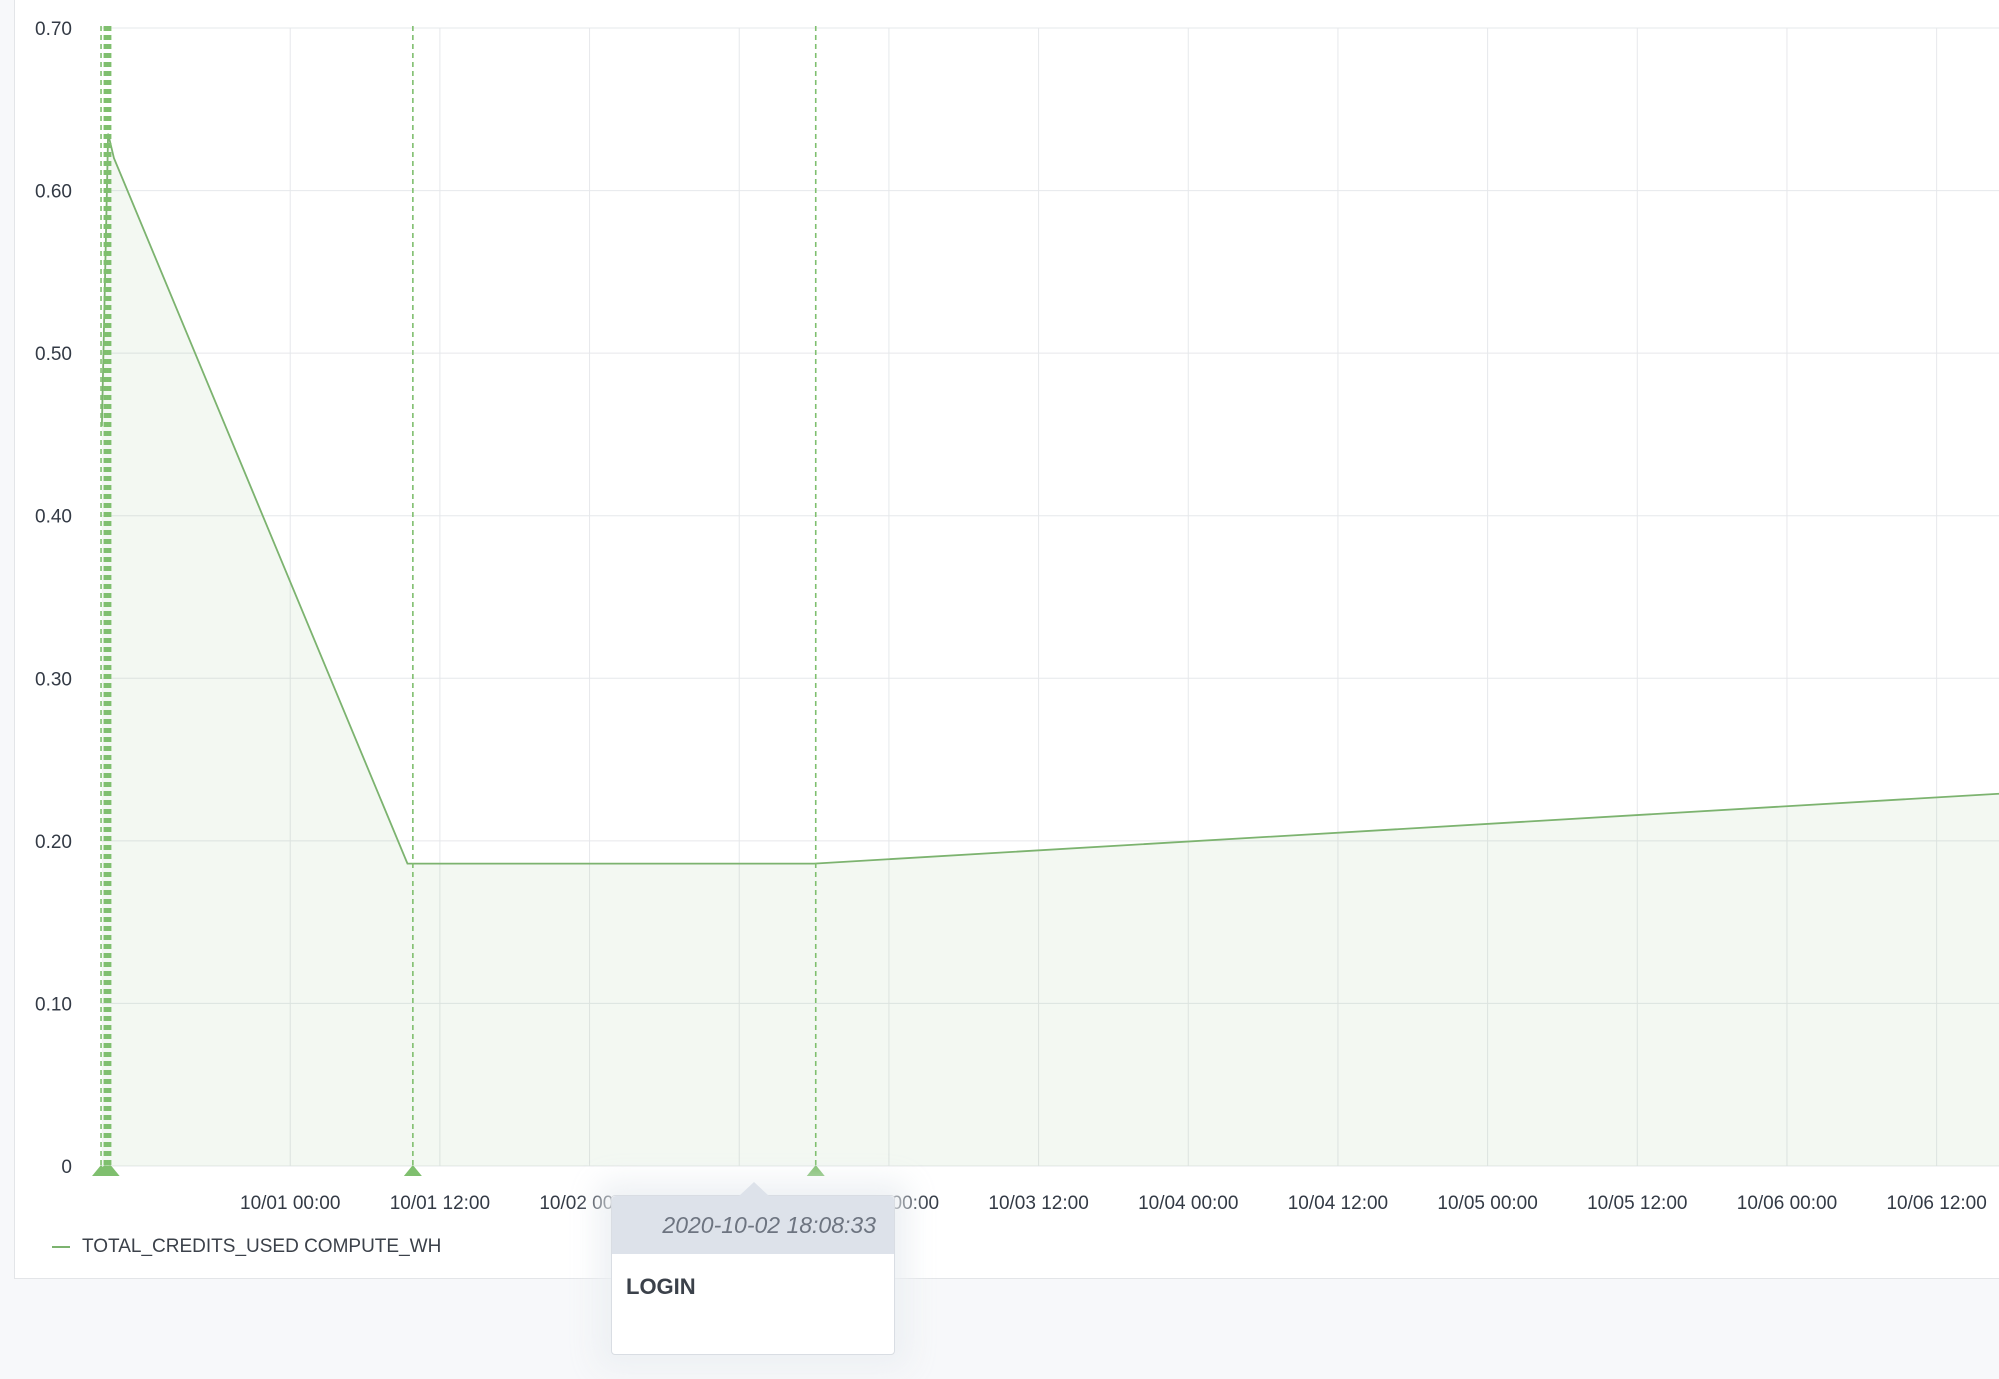 The height and width of the screenshot is (1379, 1999). Describe the element at coordinates (290, 1203) in the screenshot. I see `x-tick-label: 10/01 00:00` at that location.